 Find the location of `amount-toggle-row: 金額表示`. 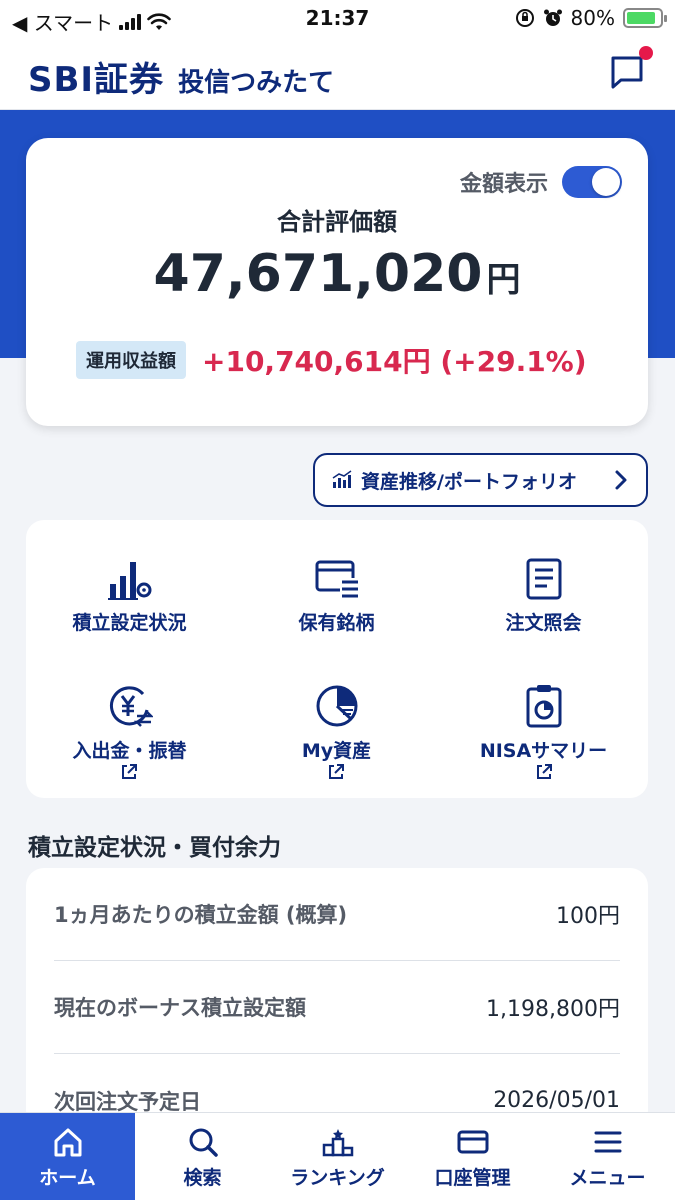

amount-toggle-row: 金額表示 is located at coordinates (541, 182).